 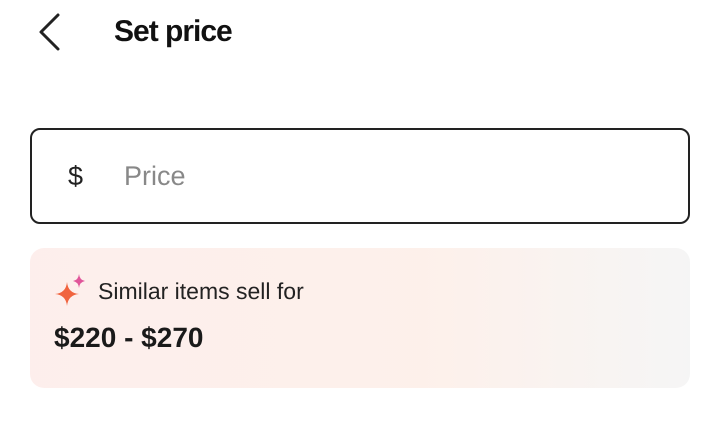 What do you see at coordinates (406, 176) in the screenshot?
I see `price-input: Price` at bounding box center [406, 176].